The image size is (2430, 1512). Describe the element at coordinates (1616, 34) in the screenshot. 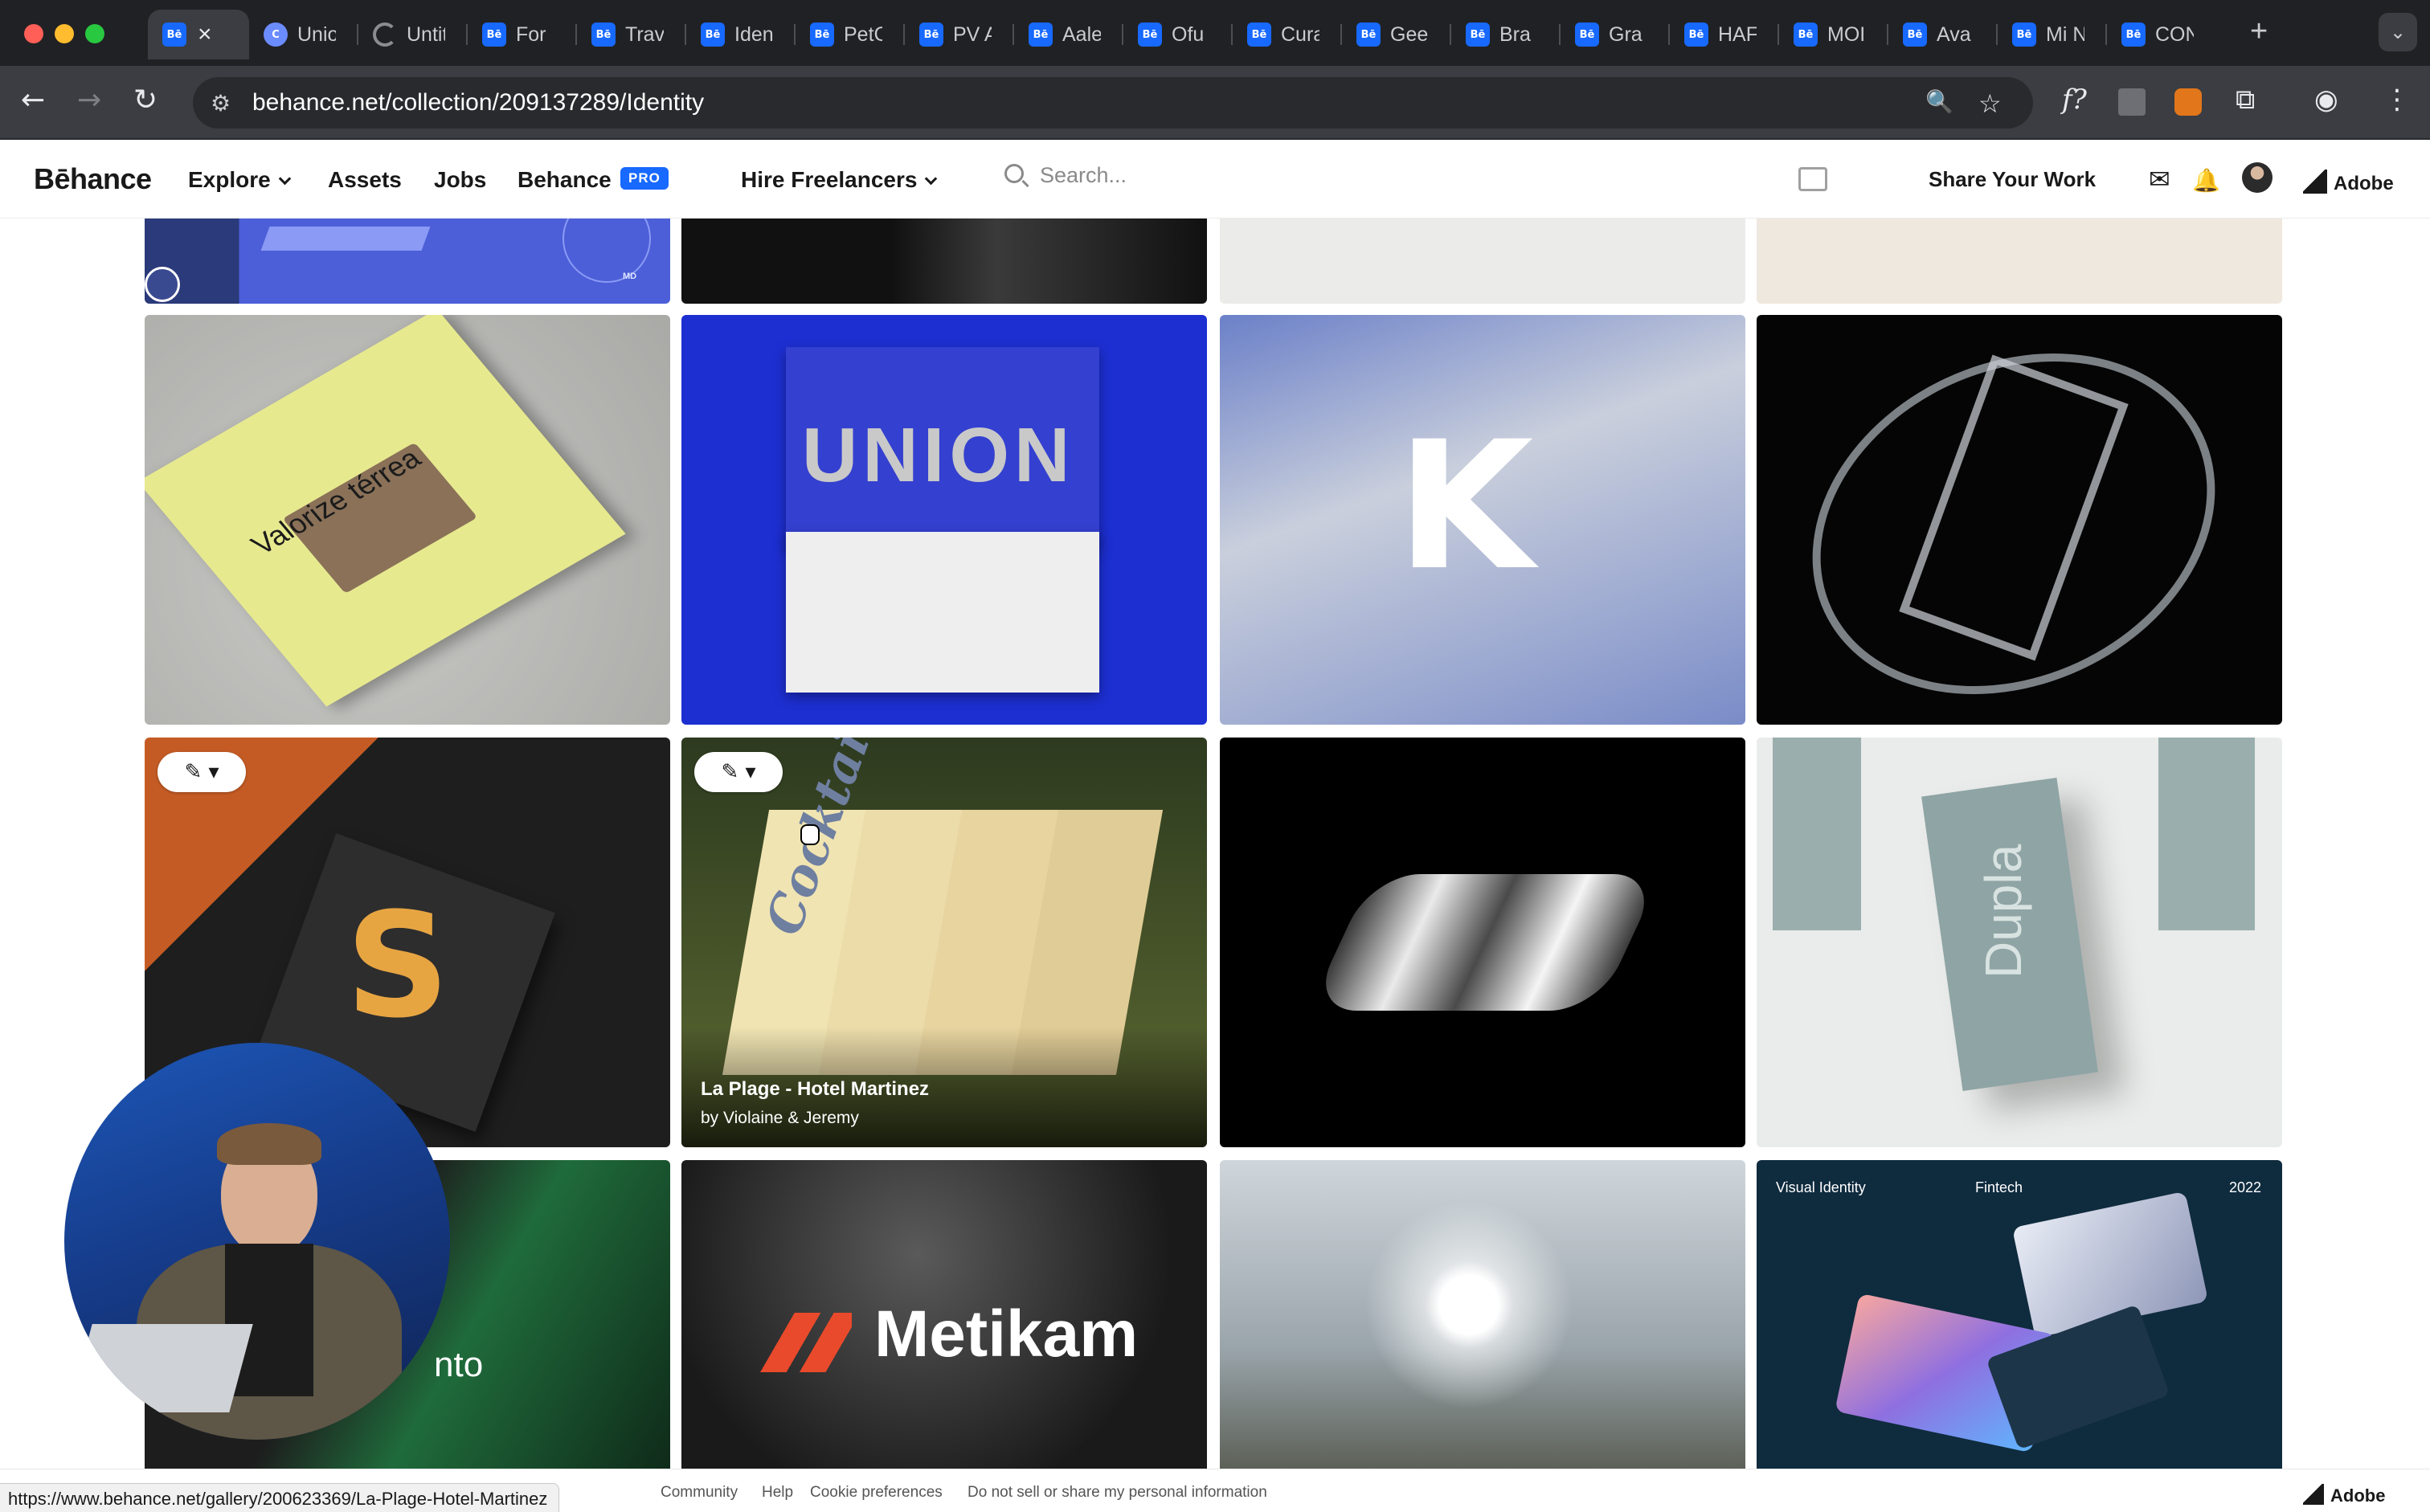

I see `tab: Bē Gra` at that location.